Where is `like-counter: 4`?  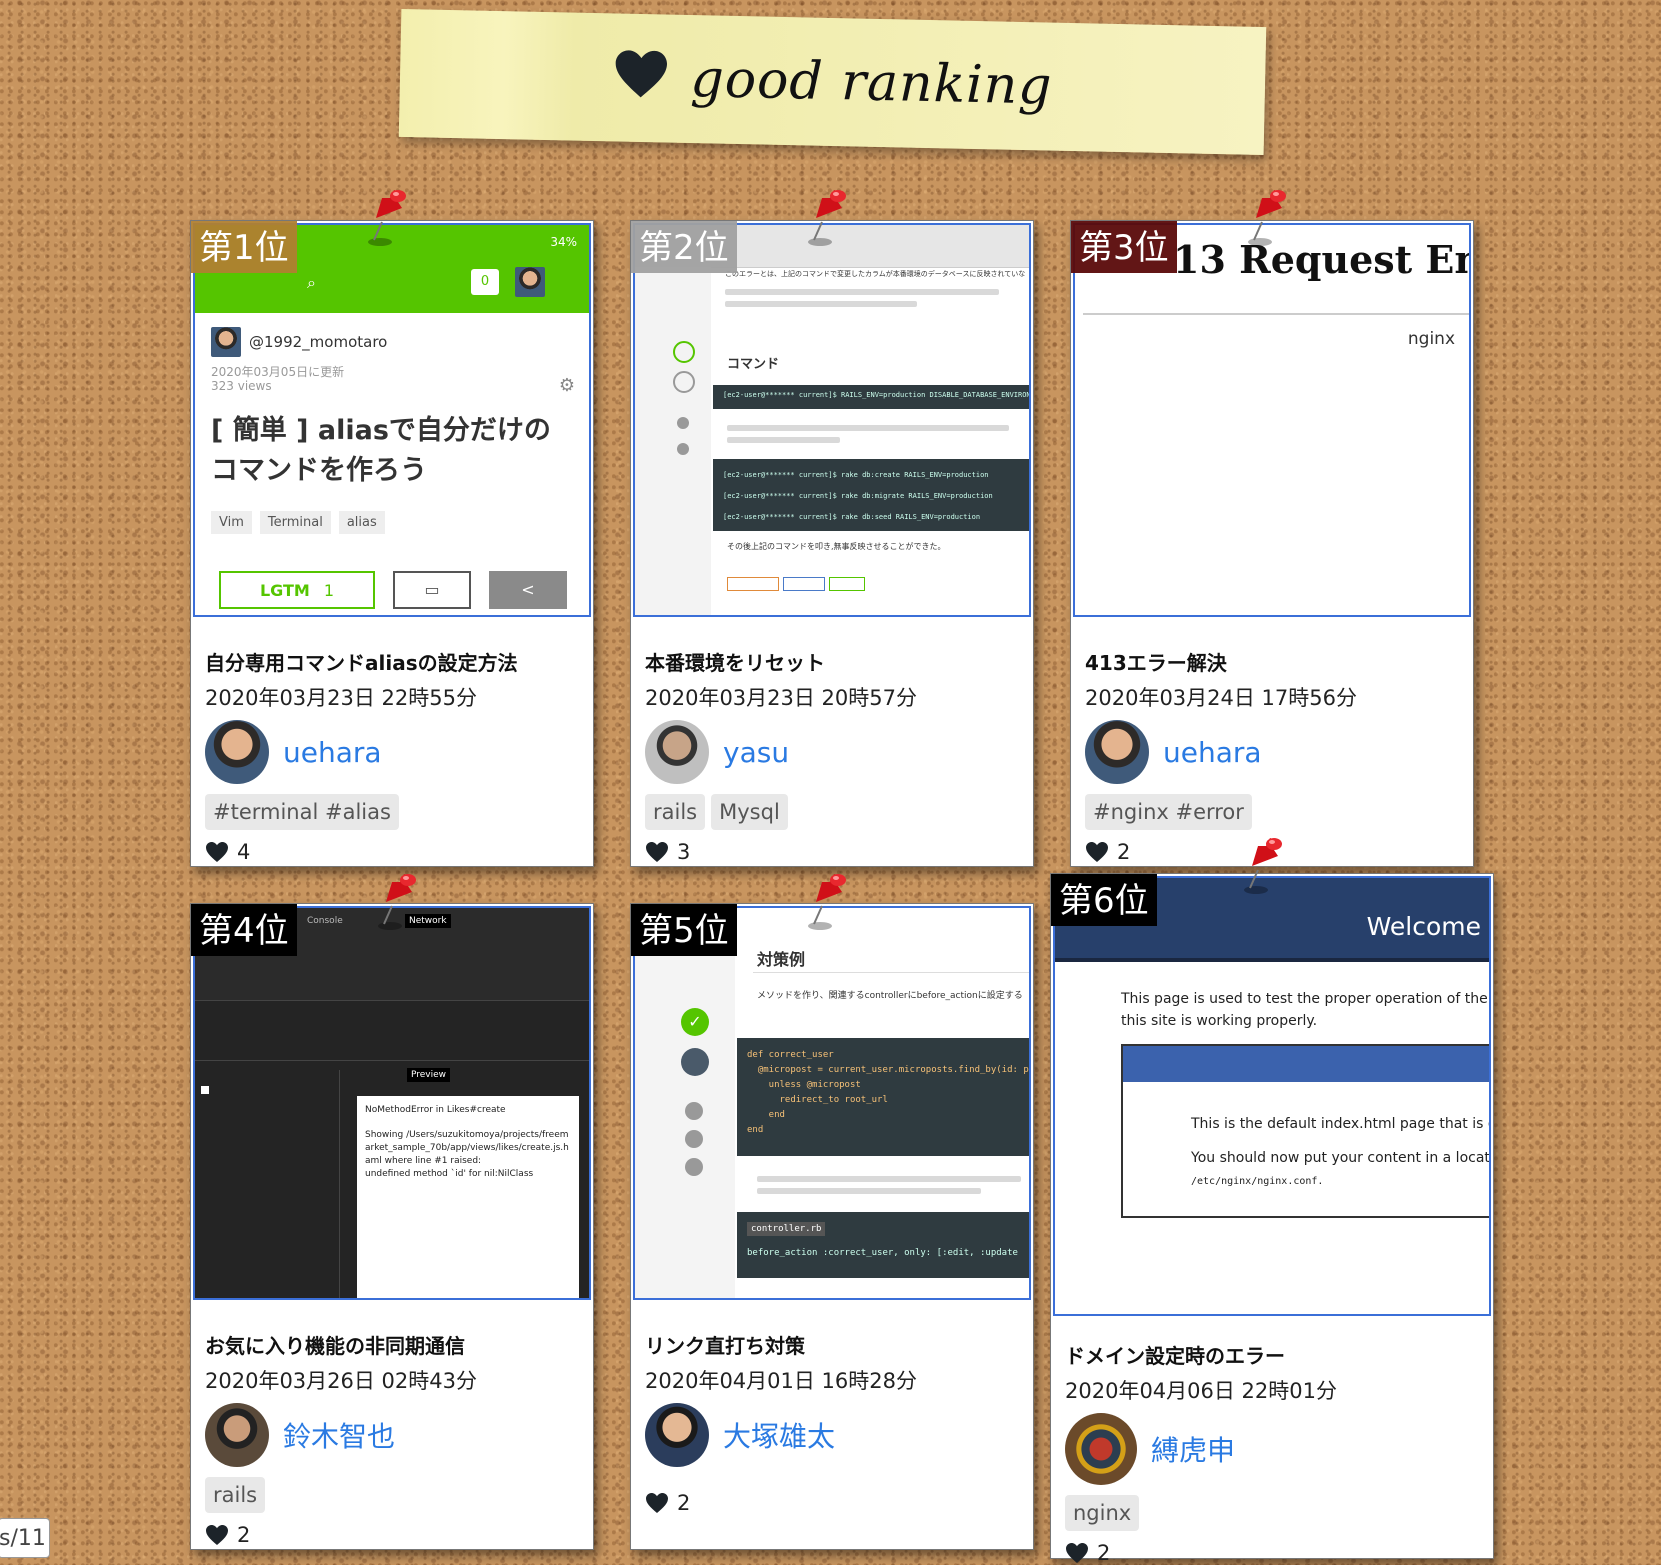 like-counter: 4 is located at coordinates (394, 852).